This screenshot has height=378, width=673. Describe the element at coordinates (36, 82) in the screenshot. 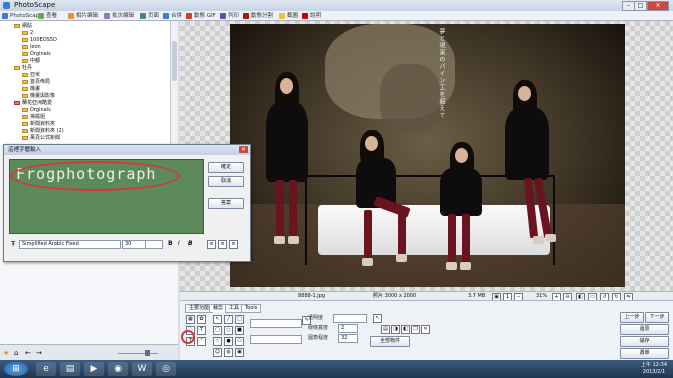

I see `tree-item: 首頁佈局` at that location.